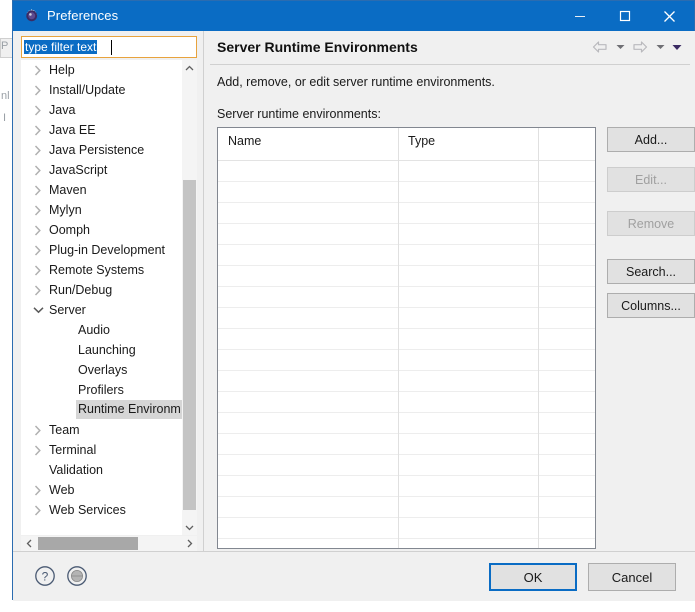 This screenshot has width=695, height=612. I want to click on search-input: type filter text, so click(109, 47).